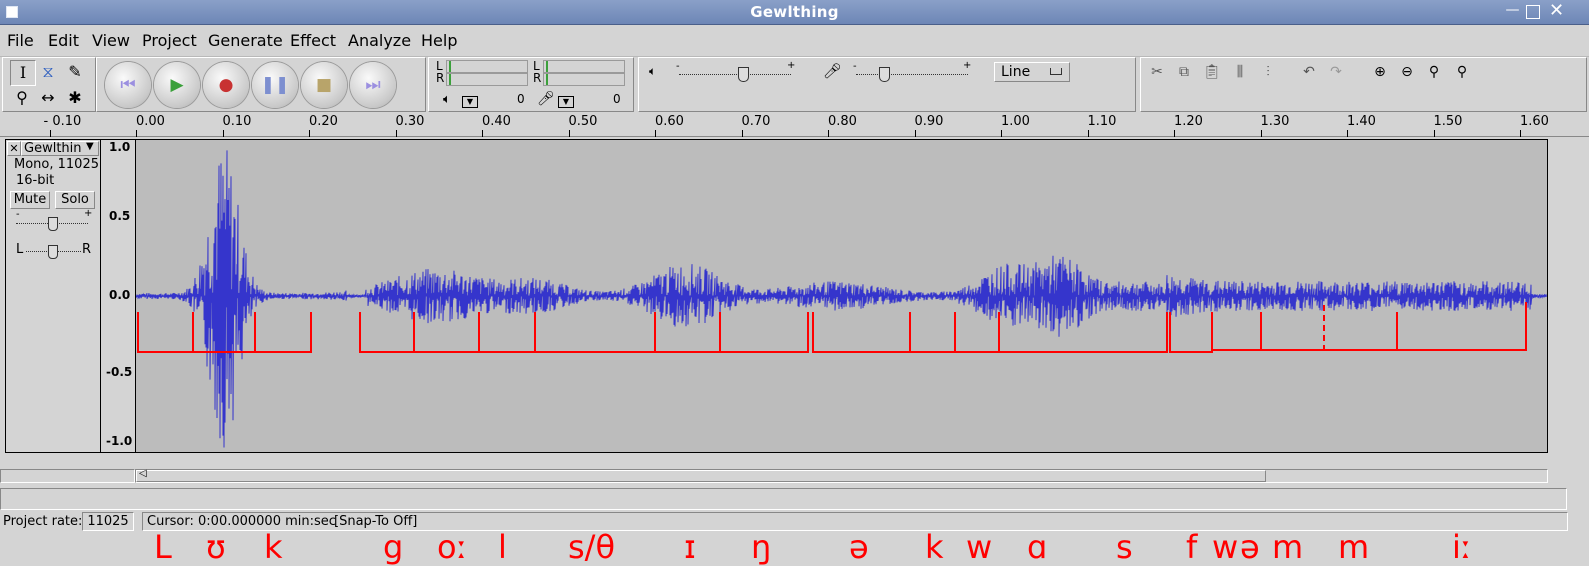 The height and width of the screenshot is (566, 1589). Describe the element at coordinates (143, 473) in the screenshot. I see `scroll-left-icon: ◁` at that location.